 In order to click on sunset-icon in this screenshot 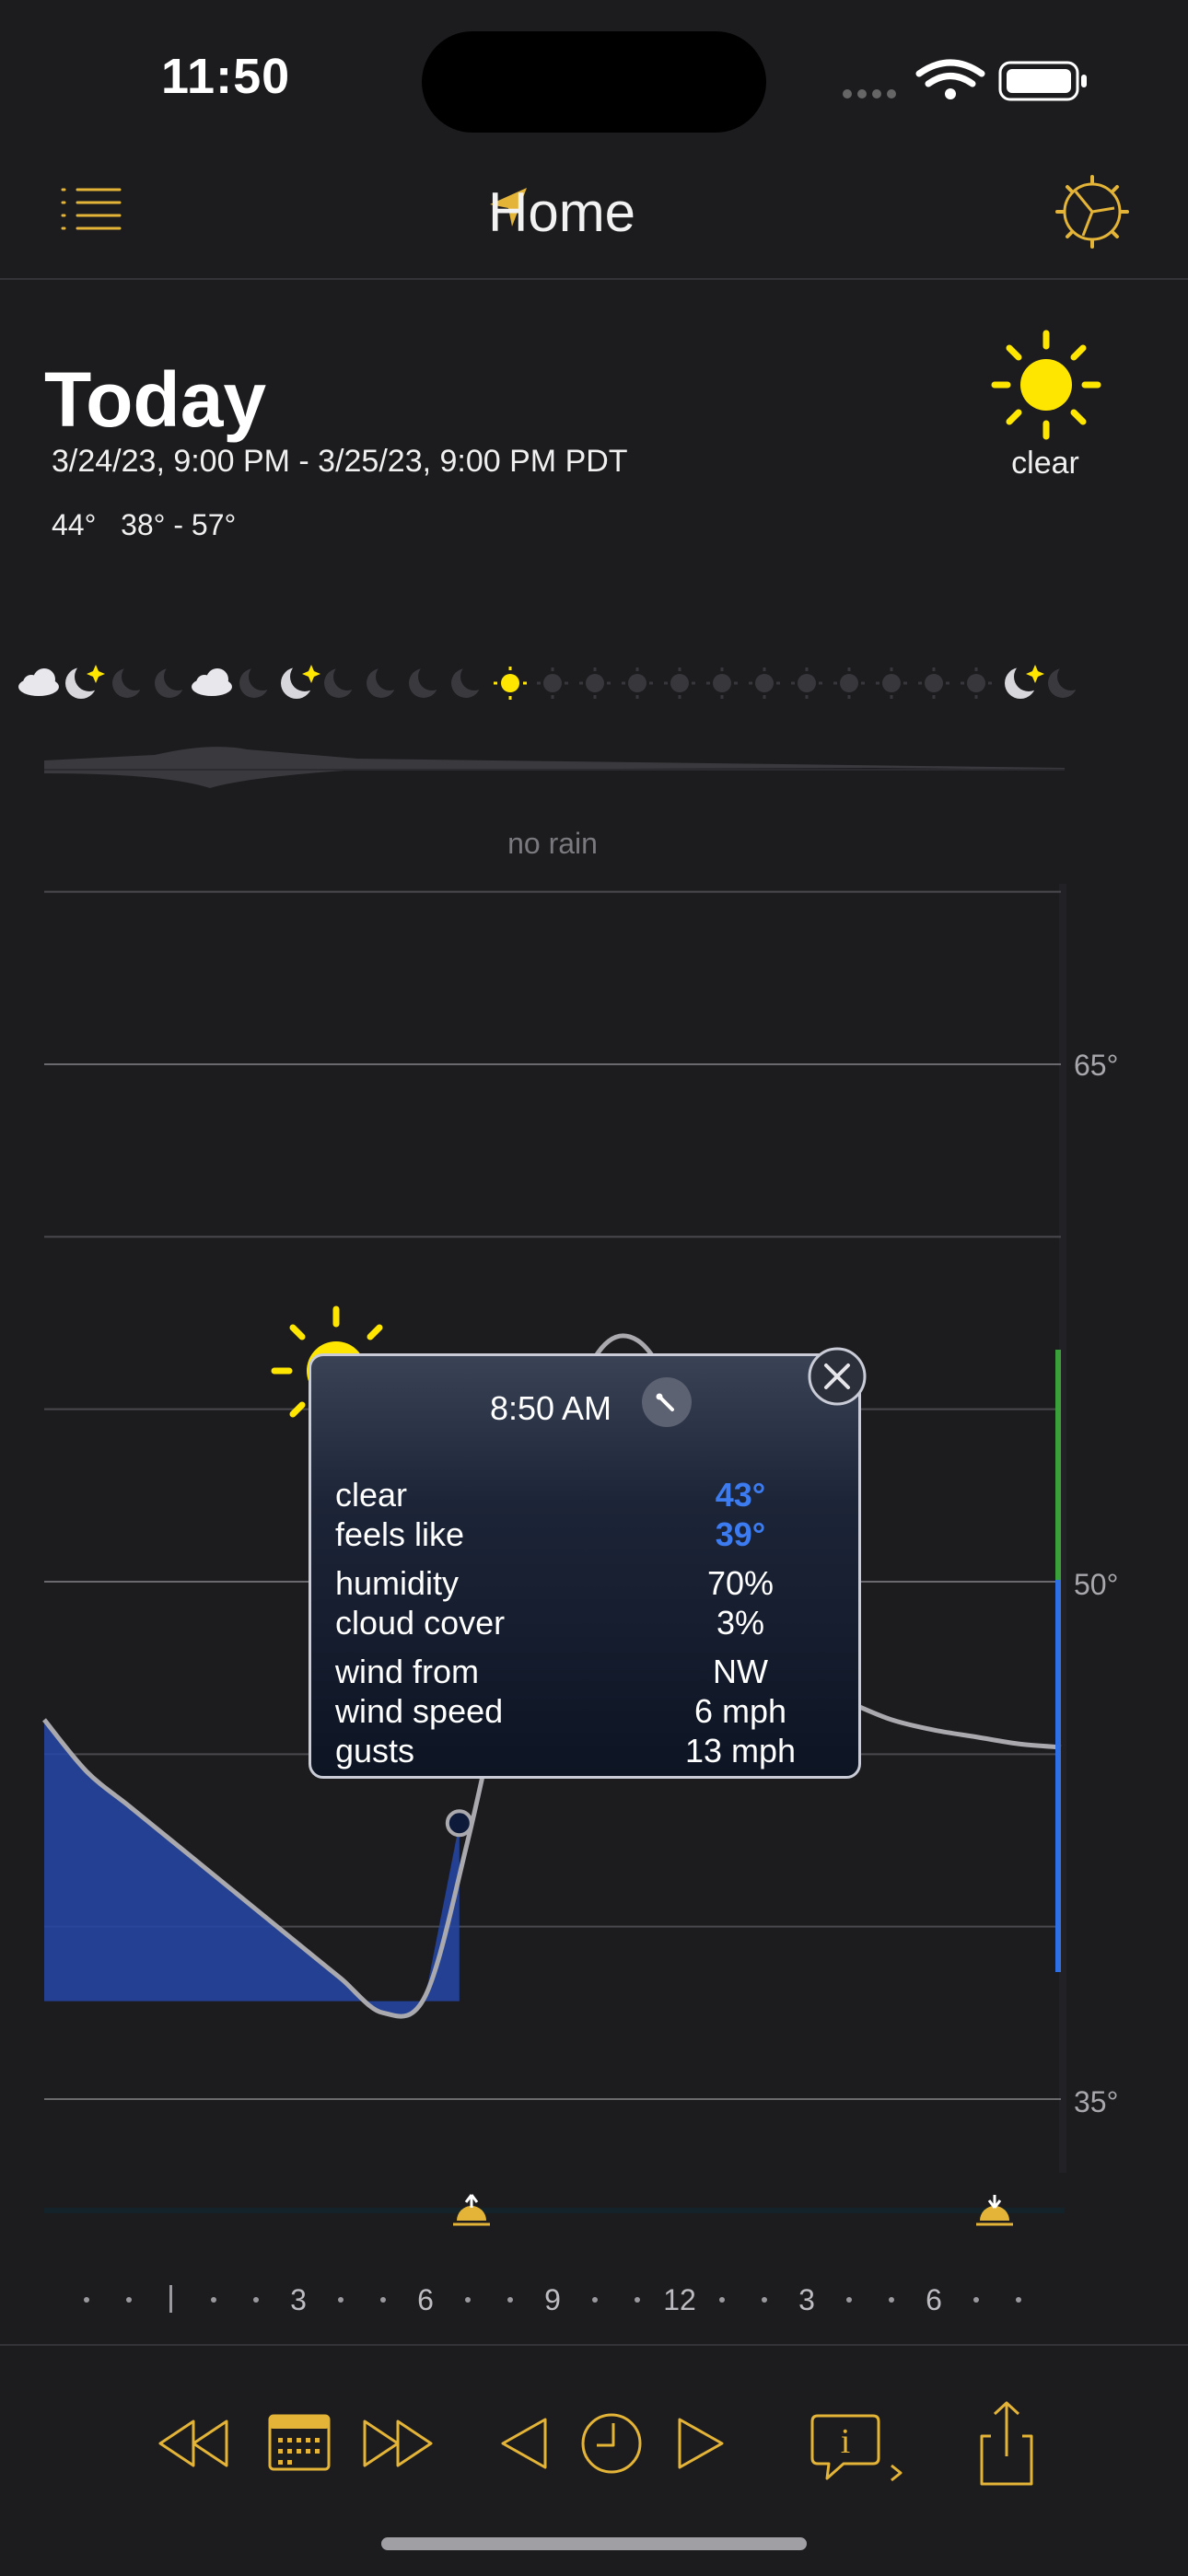, I will do `click(995, 2210)`.